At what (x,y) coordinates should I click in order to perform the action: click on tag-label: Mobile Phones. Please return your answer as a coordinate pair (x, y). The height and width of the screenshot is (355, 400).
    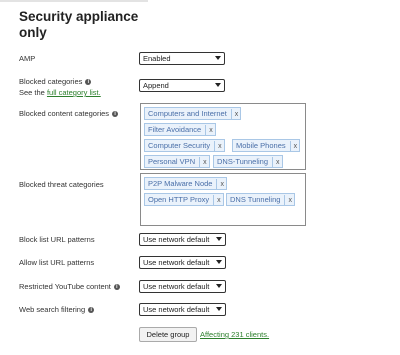
    Looking at the image, I should click on (261, 145).